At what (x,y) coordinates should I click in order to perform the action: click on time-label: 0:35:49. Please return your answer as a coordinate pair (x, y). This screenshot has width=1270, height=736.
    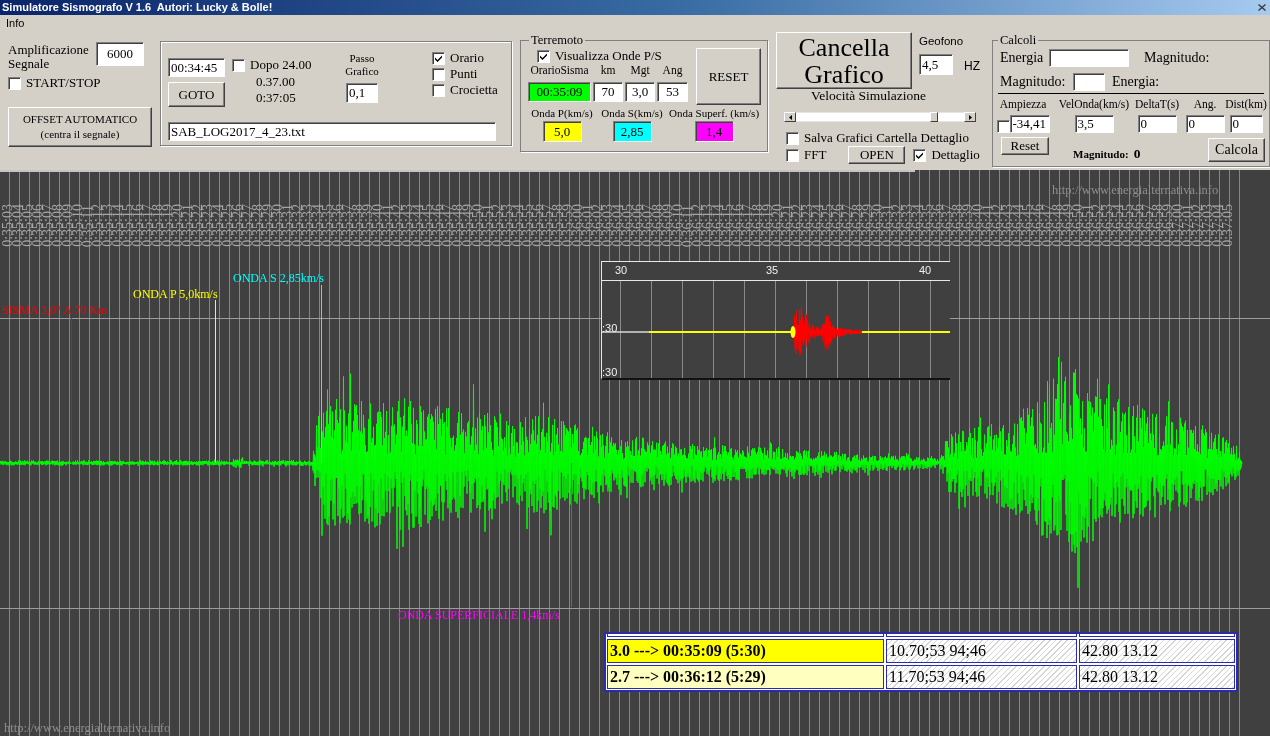
    Looking at the image, I should click on (468, 225).